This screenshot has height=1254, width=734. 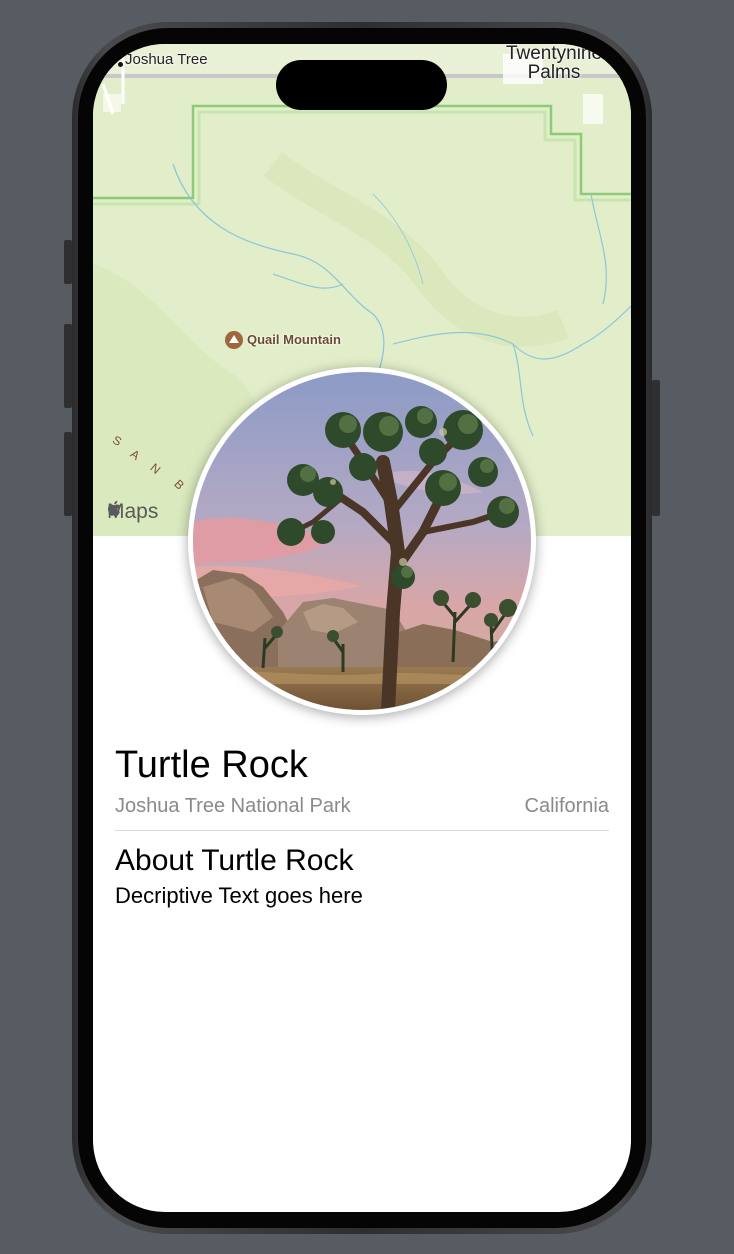 I want to click on landmark-title: Turtle Rock, so click(x=211, y=765).